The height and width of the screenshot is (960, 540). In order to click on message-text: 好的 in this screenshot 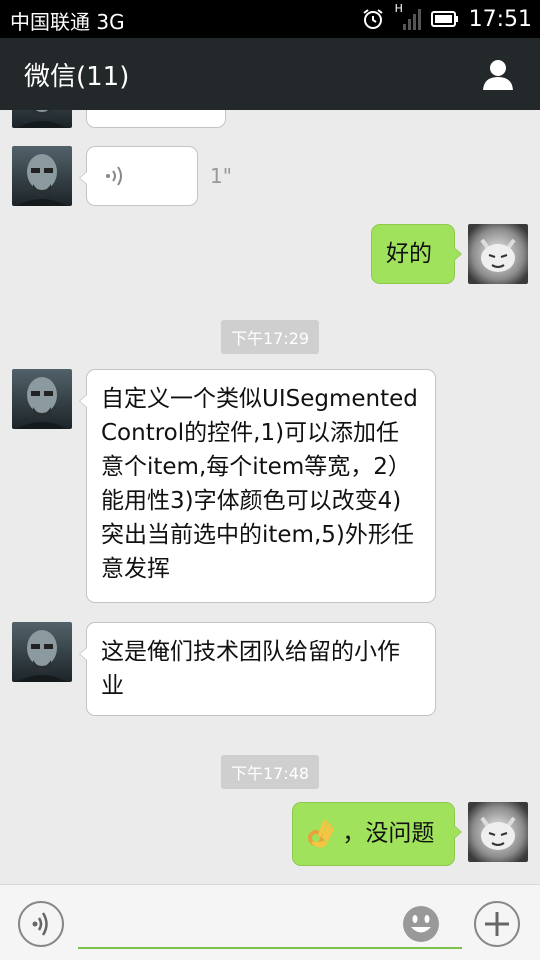, I will do `click(409, 254)`.